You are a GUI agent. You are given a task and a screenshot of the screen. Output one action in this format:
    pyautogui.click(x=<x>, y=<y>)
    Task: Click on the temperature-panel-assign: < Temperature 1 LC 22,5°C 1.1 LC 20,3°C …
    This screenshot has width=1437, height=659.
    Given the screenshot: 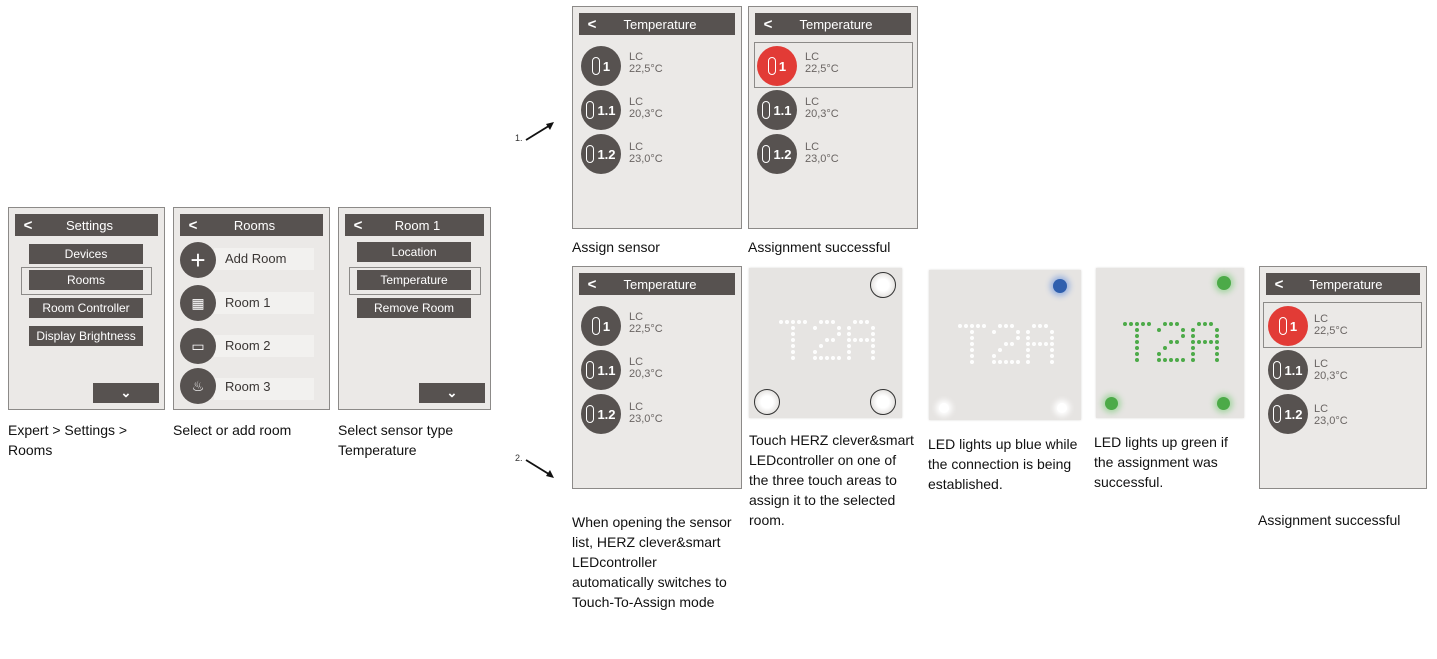 What is the action you would take?
    pyautogui.click(x=657, y=117)
    